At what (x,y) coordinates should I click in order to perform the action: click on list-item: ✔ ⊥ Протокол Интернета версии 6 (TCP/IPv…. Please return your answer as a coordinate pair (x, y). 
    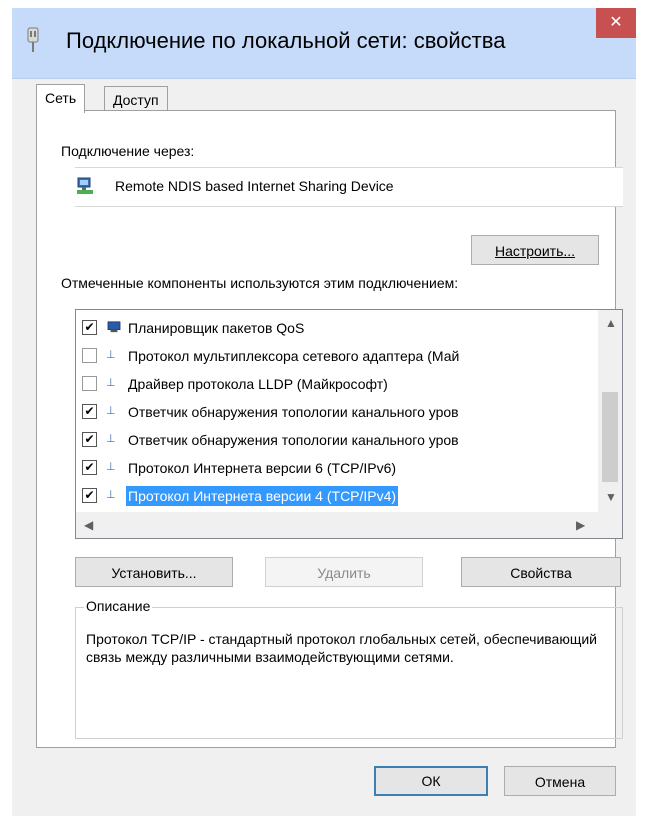
    Looking at the image, I should click on (336, 468).